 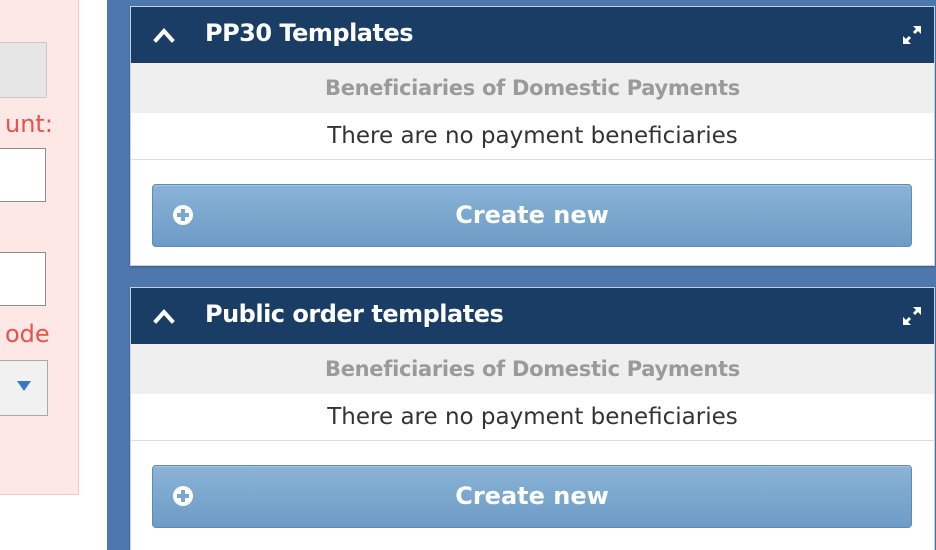 I want to click on caret-down-icon, so click(x=24, y=386).